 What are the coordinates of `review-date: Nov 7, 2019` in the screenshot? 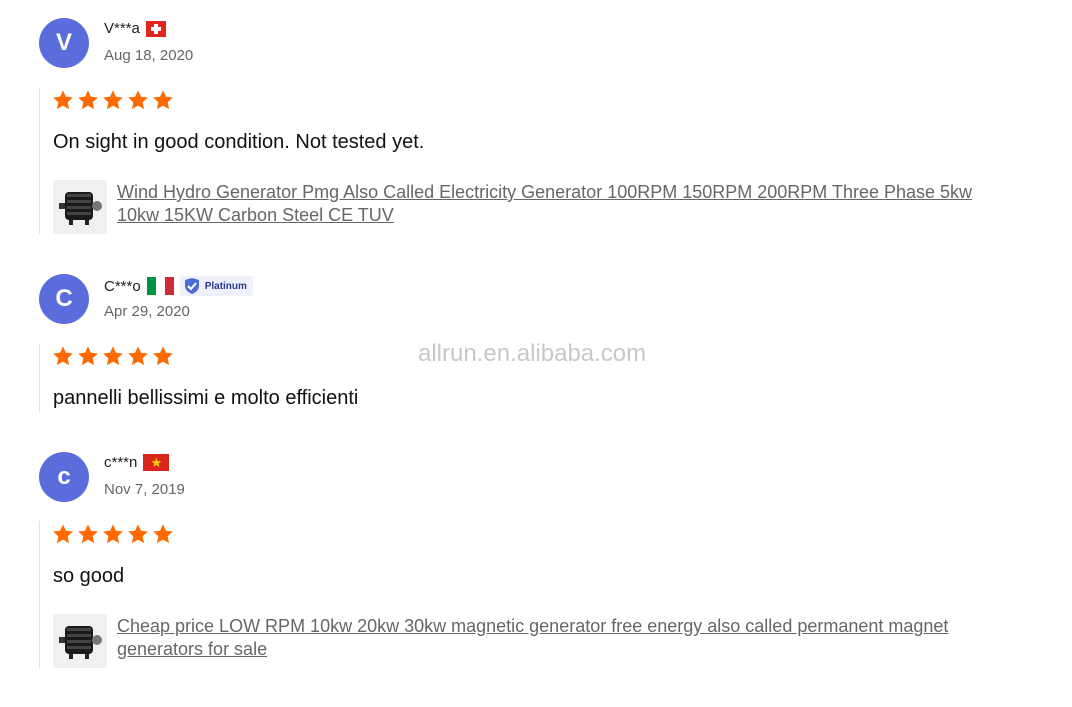 It's located at (144, 489).